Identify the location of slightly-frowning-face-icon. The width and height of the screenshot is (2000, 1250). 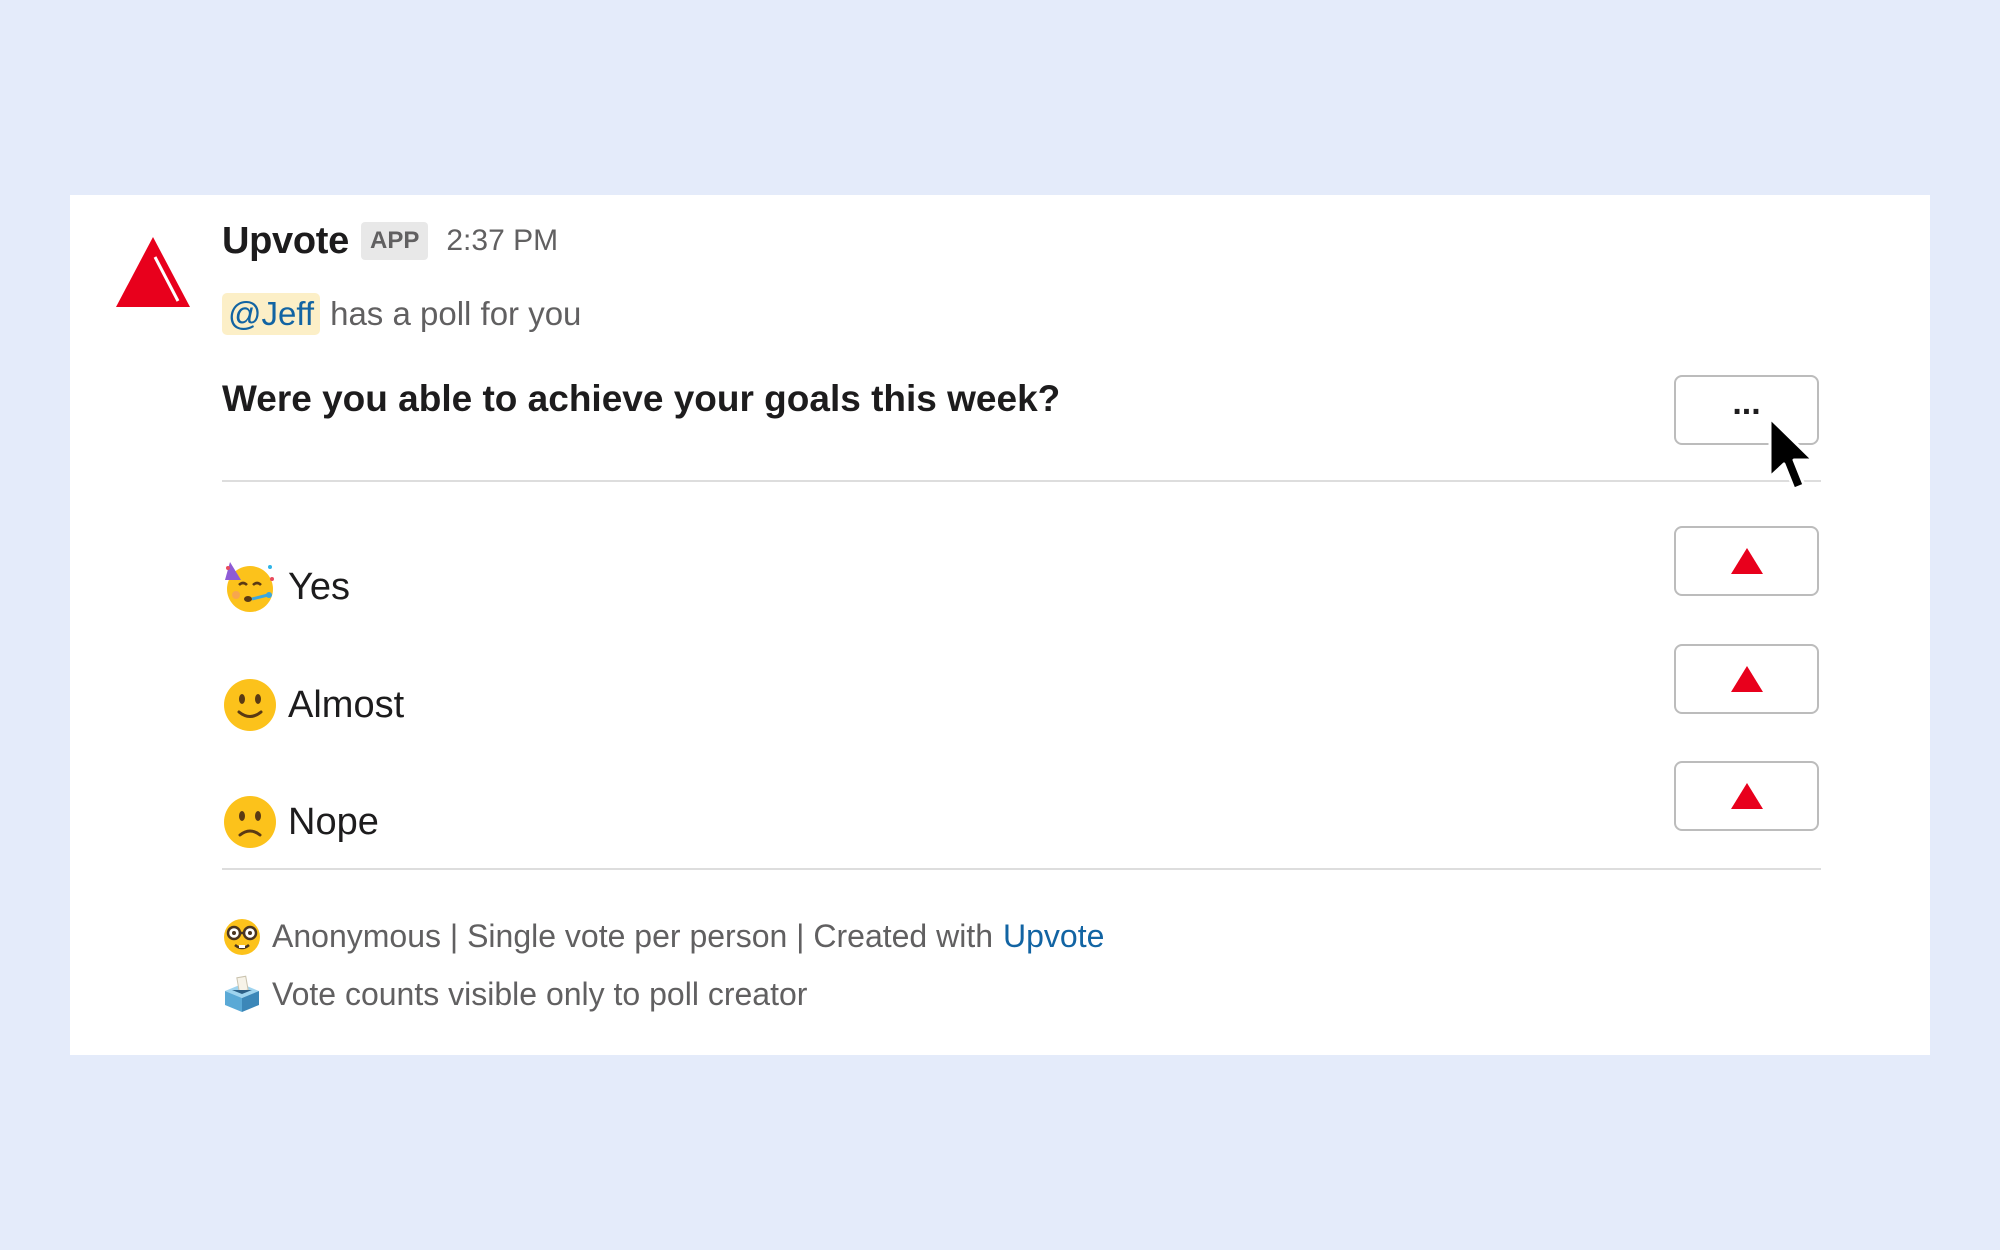
(250, 822).